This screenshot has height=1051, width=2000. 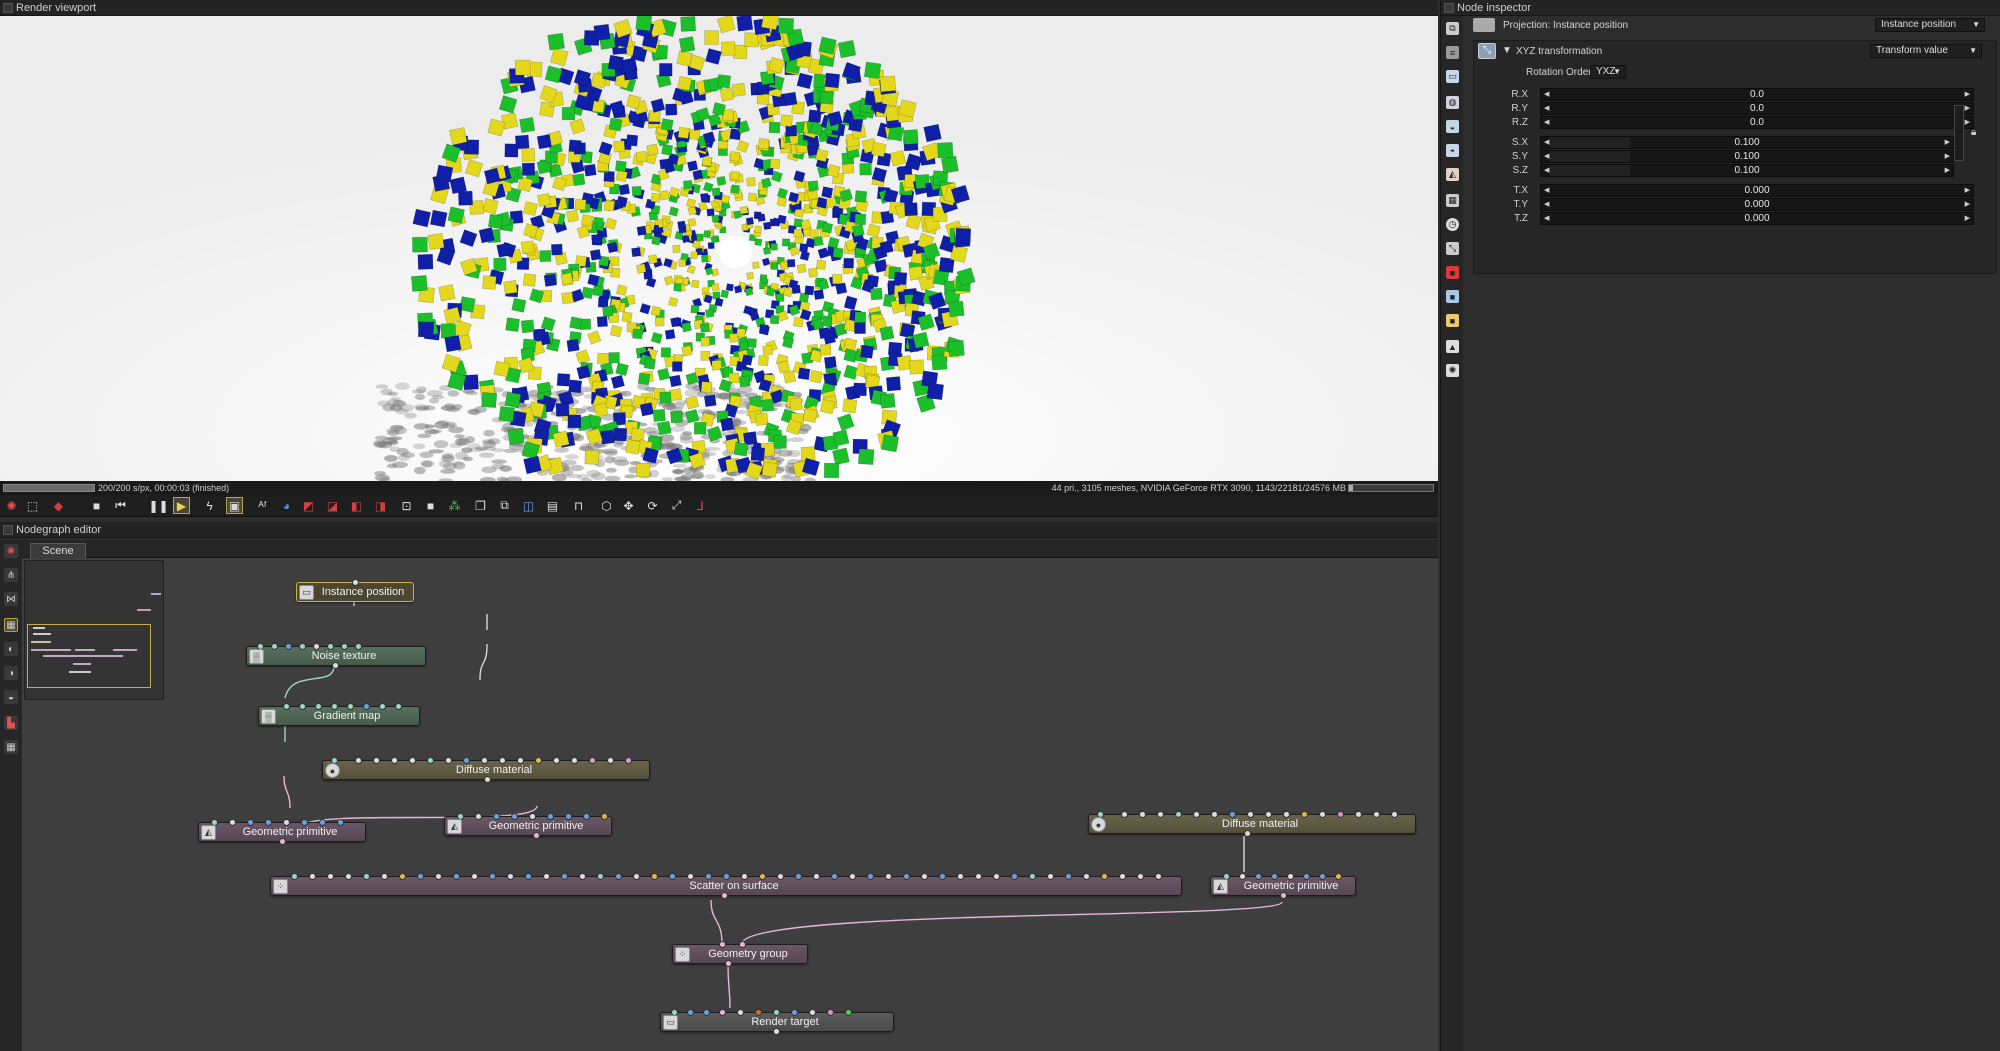 What do you see at coordinates (740, 954) in the screenshot?
I see `node-geometry-group: ⁘ Geometry group` at bounding box center [740, 954].